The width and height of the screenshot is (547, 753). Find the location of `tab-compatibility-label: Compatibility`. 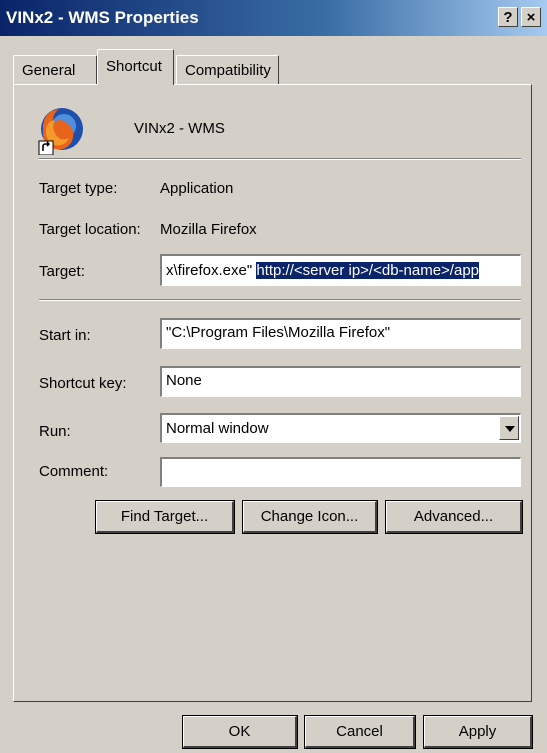

tab-compatibility-label: Compatibility is located at coordinates (228, 70).